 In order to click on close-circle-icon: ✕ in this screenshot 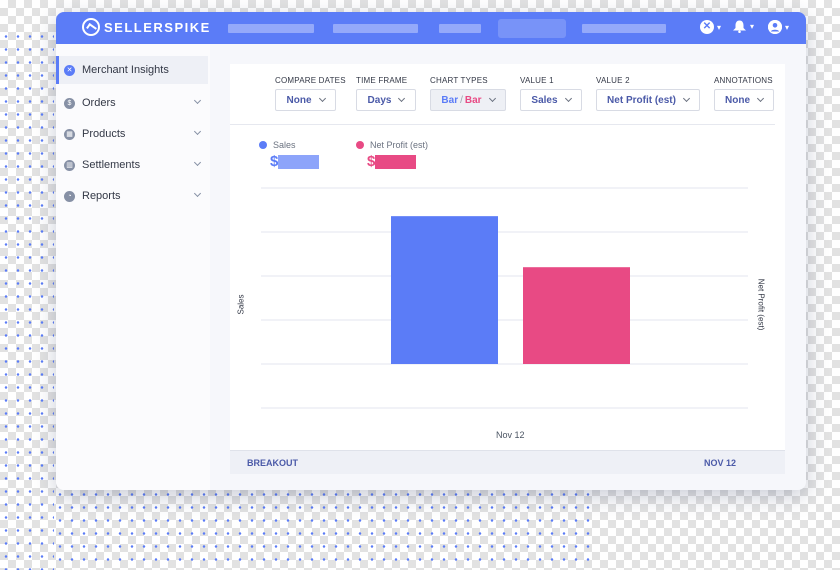, I will do `click(707, 27)`.